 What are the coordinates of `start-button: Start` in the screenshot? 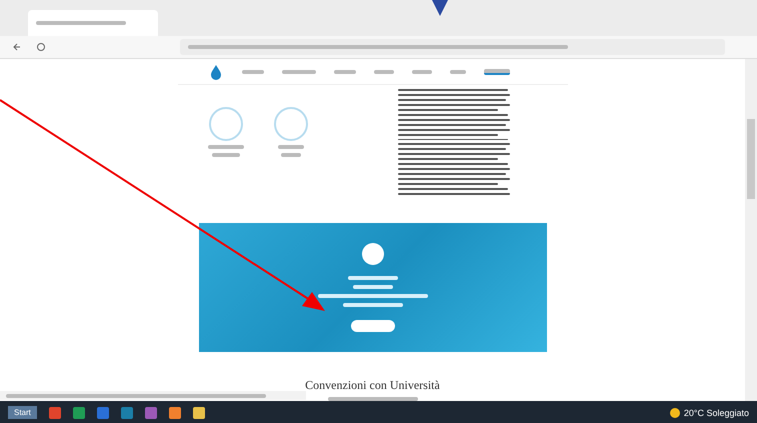 It's located at (22, 412).